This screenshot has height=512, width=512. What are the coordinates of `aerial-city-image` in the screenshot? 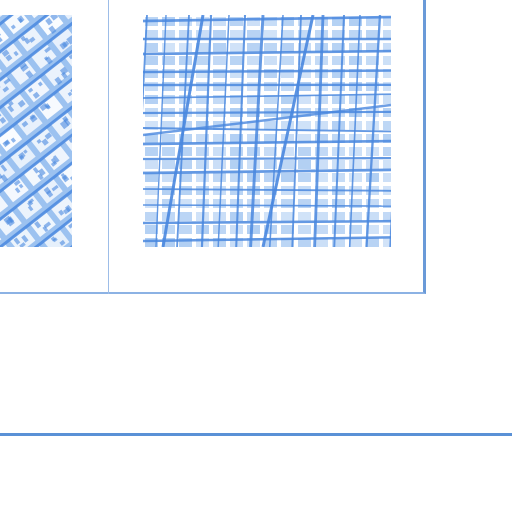 It's located at (36, 131).